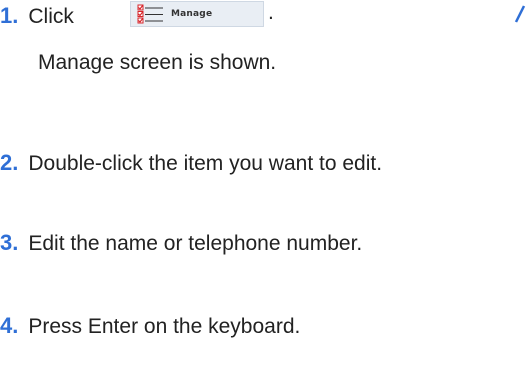 The height and width of the screenshot is (376, 526). I want to click on manage-button: Manage, so click(197, 14).